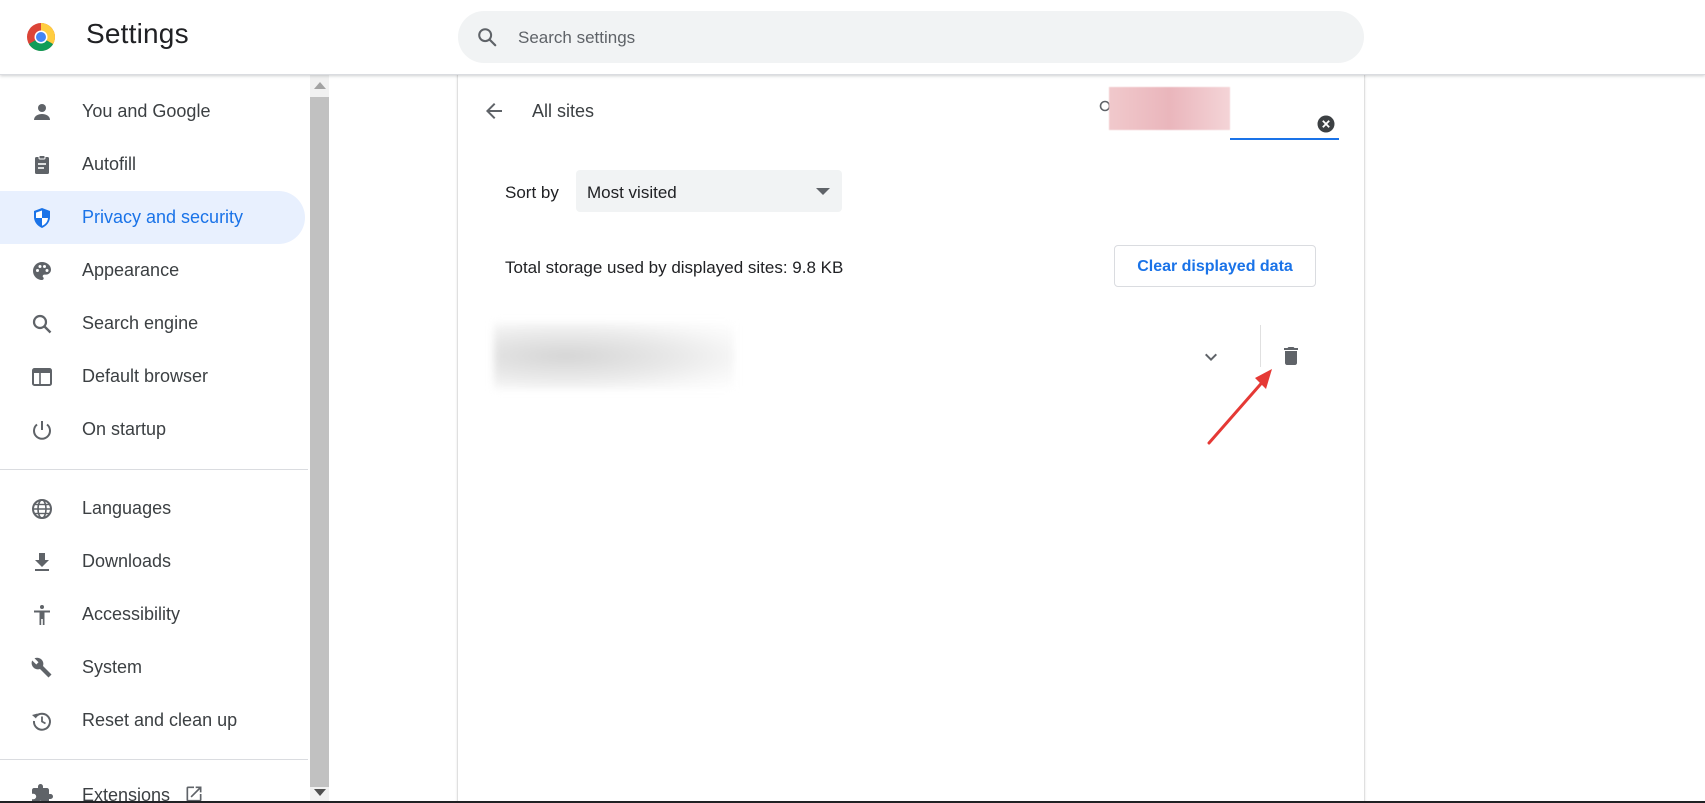  Describe the element at coordinates (614, 356) in the screenshot. I see `redacted-site-name` at that location.